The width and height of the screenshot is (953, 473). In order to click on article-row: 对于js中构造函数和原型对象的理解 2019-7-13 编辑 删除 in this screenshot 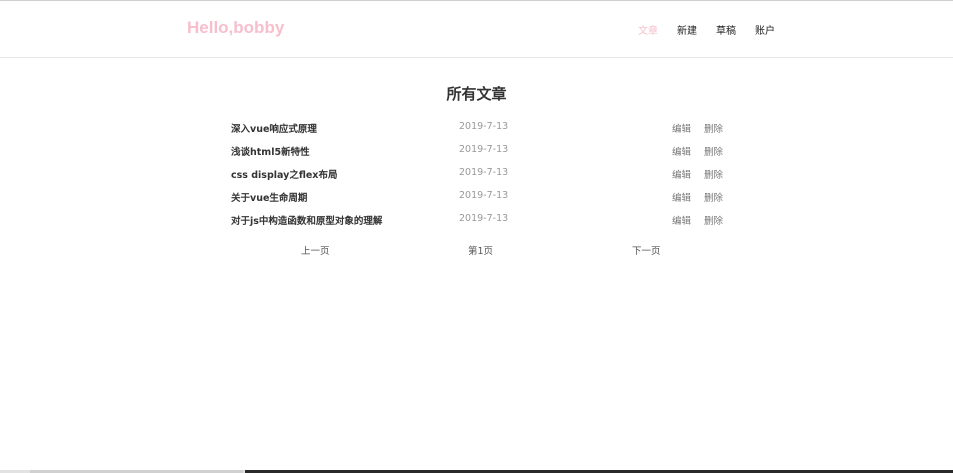, I will do `click(481, 220)`.